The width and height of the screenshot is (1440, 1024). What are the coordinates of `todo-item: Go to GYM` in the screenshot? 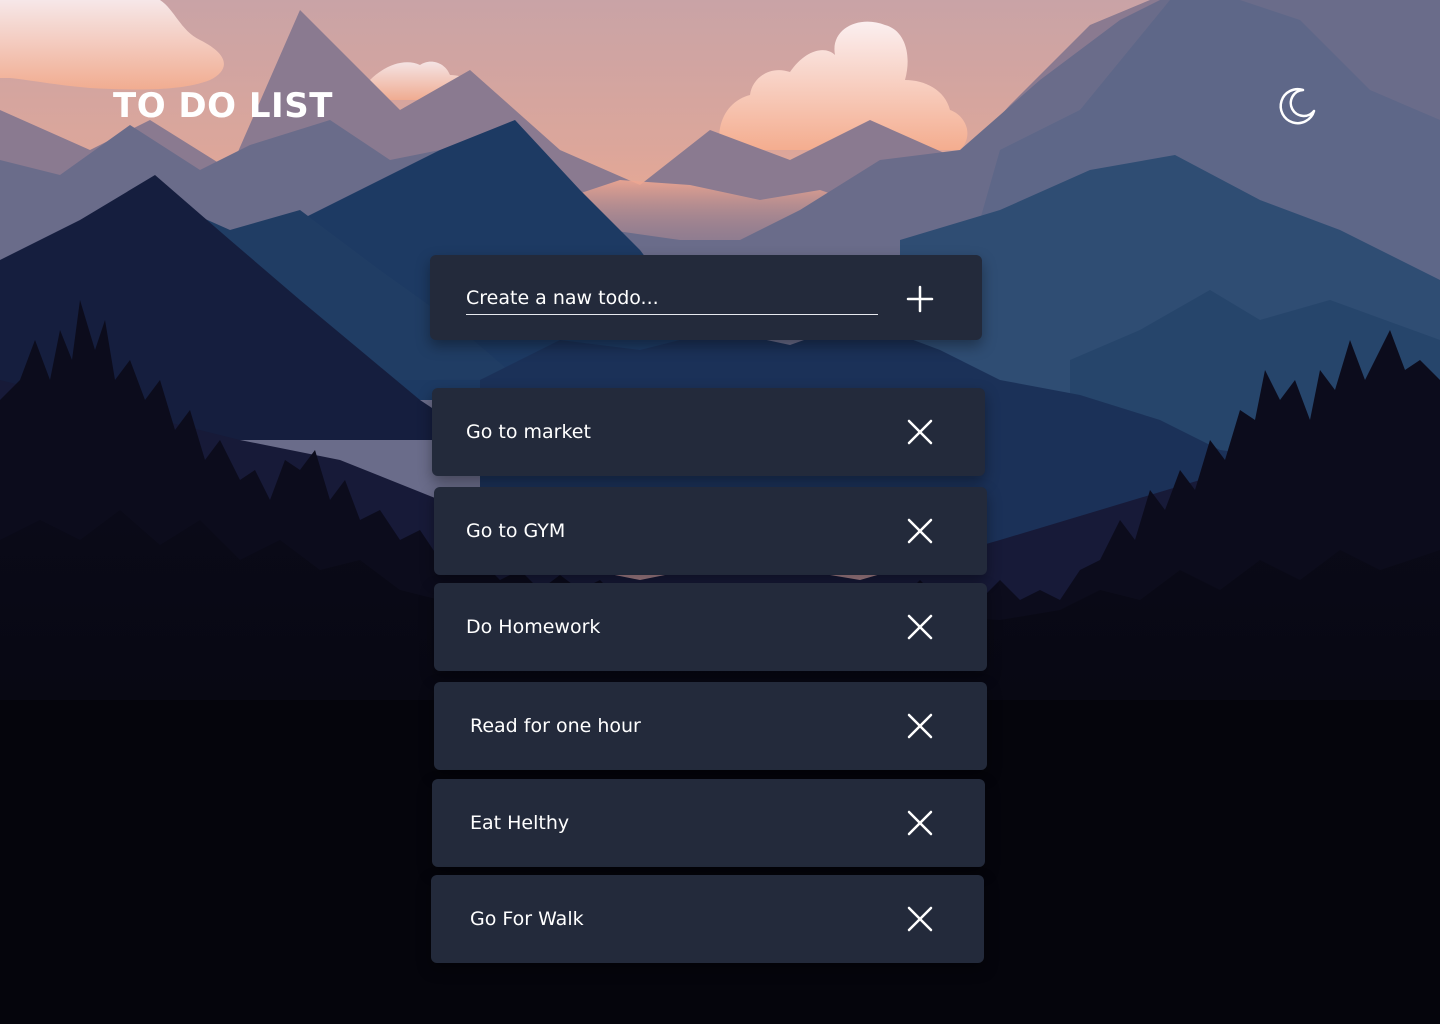 It's located at (710, 531).